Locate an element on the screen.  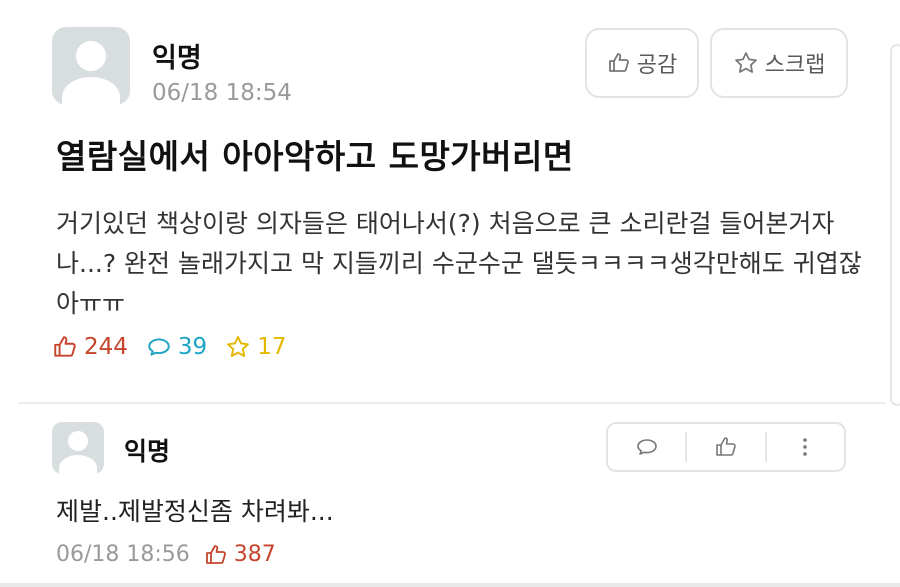
comment-meta: 06/18 18:56 387 is located at coordinates (166, 554).